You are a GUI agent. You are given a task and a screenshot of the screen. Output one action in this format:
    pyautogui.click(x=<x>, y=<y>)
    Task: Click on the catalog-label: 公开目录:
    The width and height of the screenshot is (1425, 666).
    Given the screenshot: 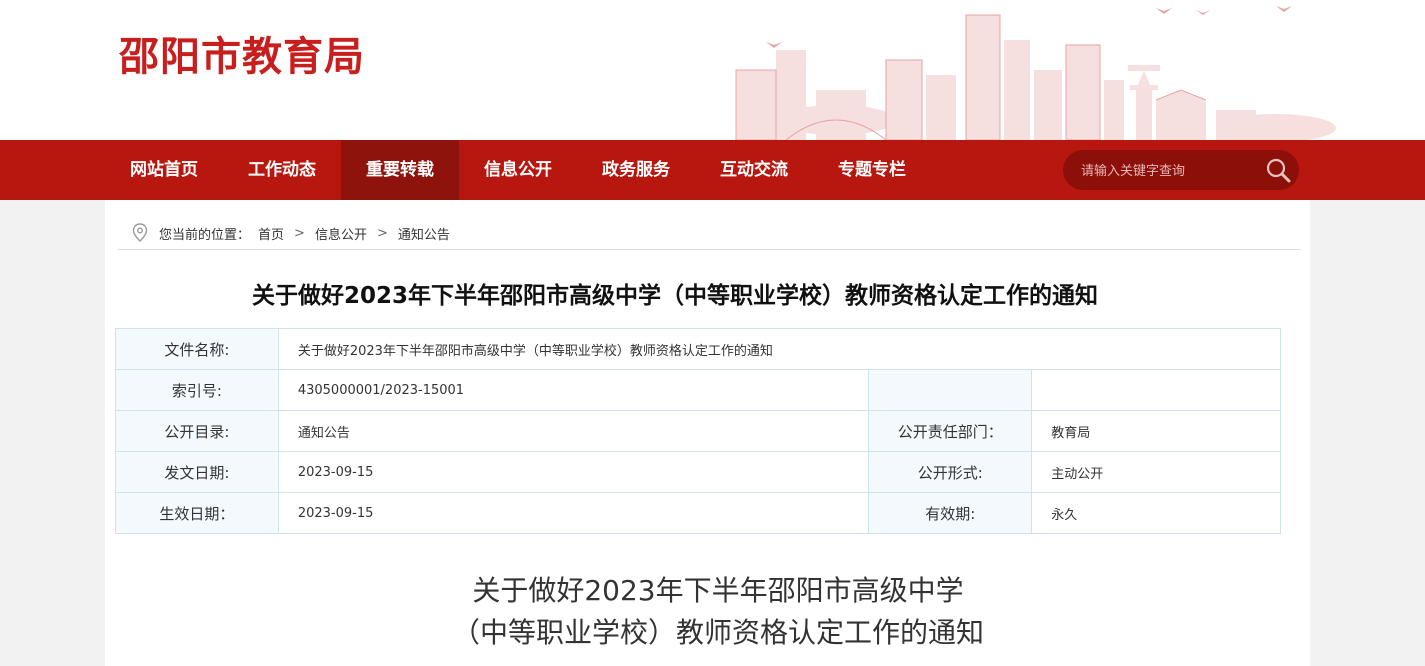 What is the action you would take?
    pyautogui.click(x=197, y=431)
    